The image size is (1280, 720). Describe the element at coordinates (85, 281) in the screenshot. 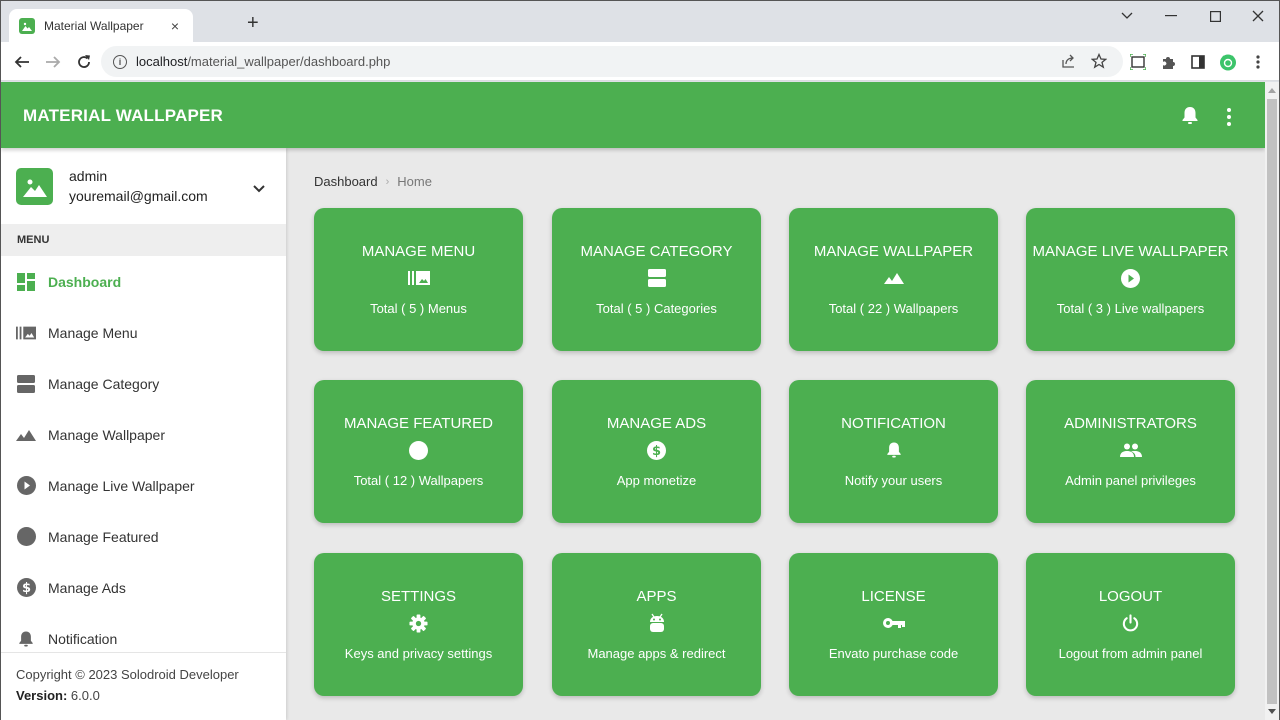

I see `sidebar-item-label: Dashboard` at that location.